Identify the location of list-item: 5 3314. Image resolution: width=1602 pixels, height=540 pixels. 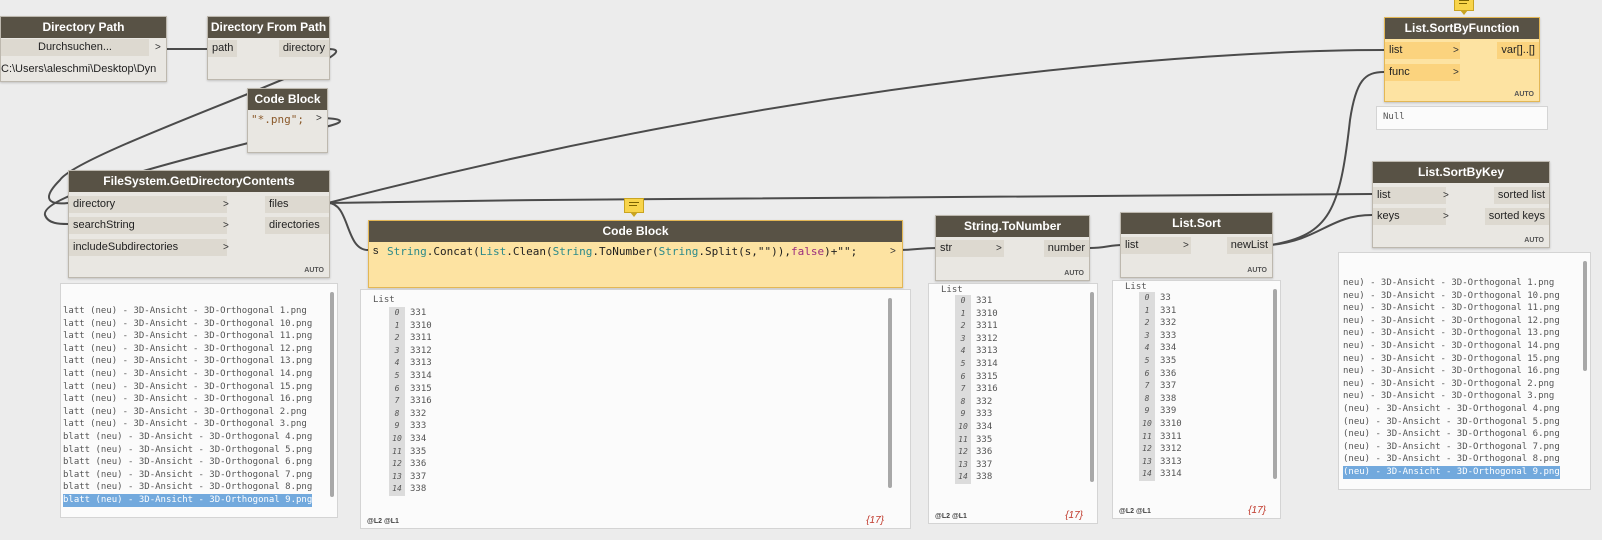
(410, 376).